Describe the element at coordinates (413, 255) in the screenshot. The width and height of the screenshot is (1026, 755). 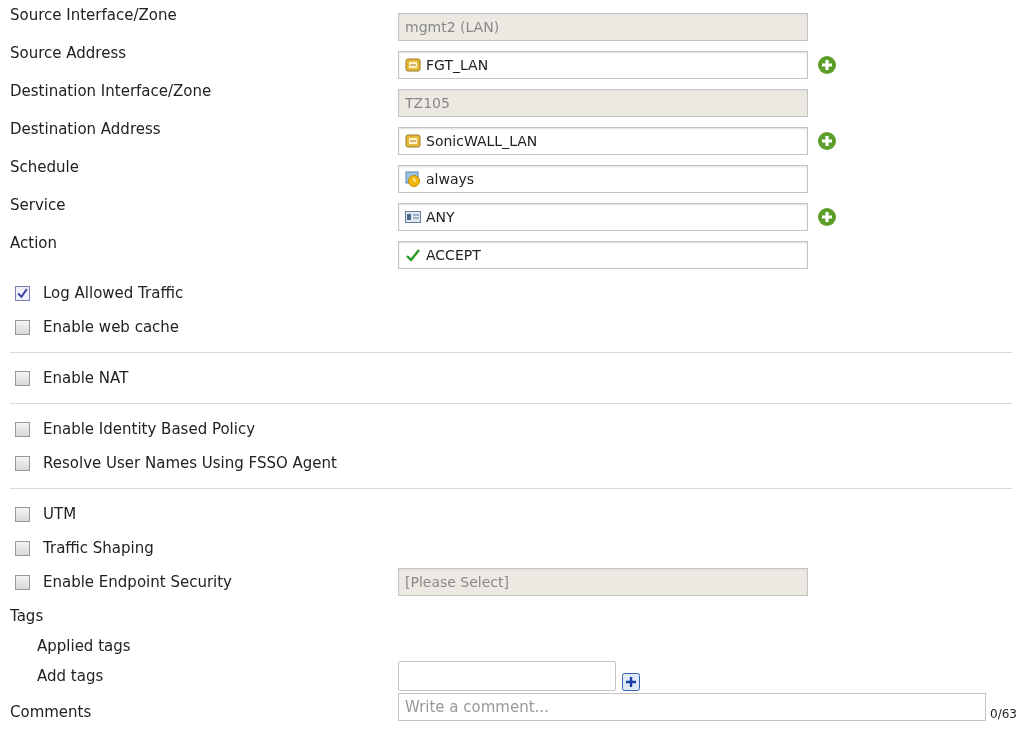
I see `checkmark-icon` at that location.